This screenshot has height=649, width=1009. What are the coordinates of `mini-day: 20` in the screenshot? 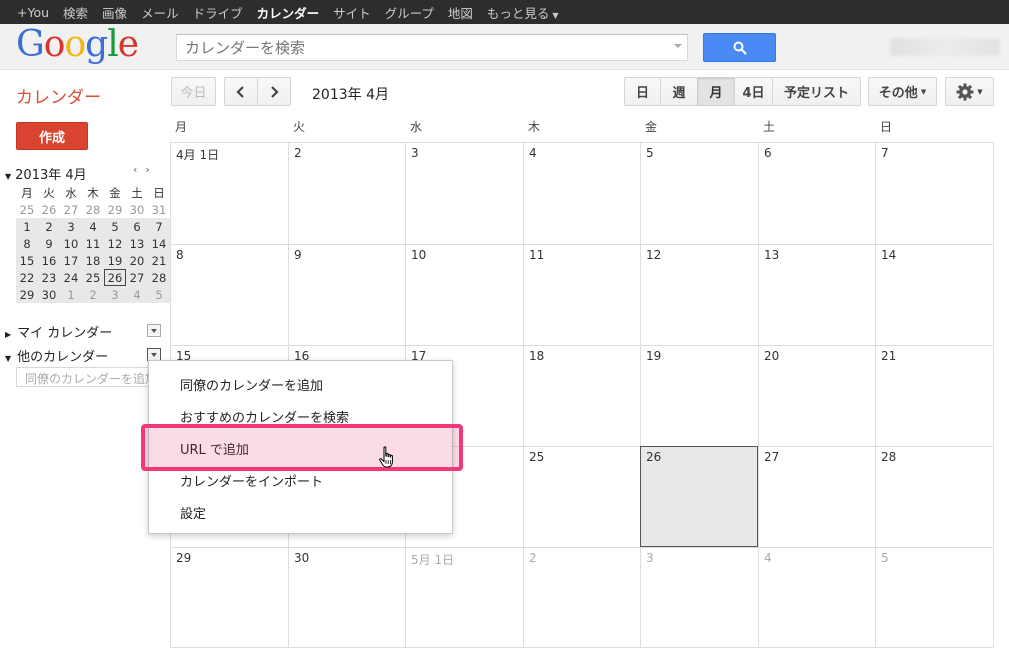 It's located at (137, 260).